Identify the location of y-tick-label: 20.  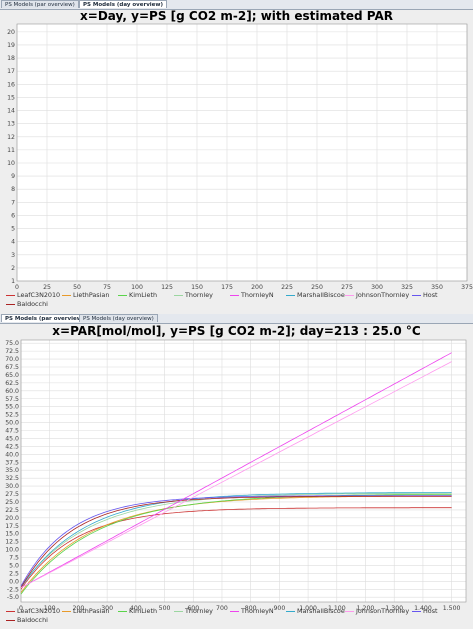
(11, 32).